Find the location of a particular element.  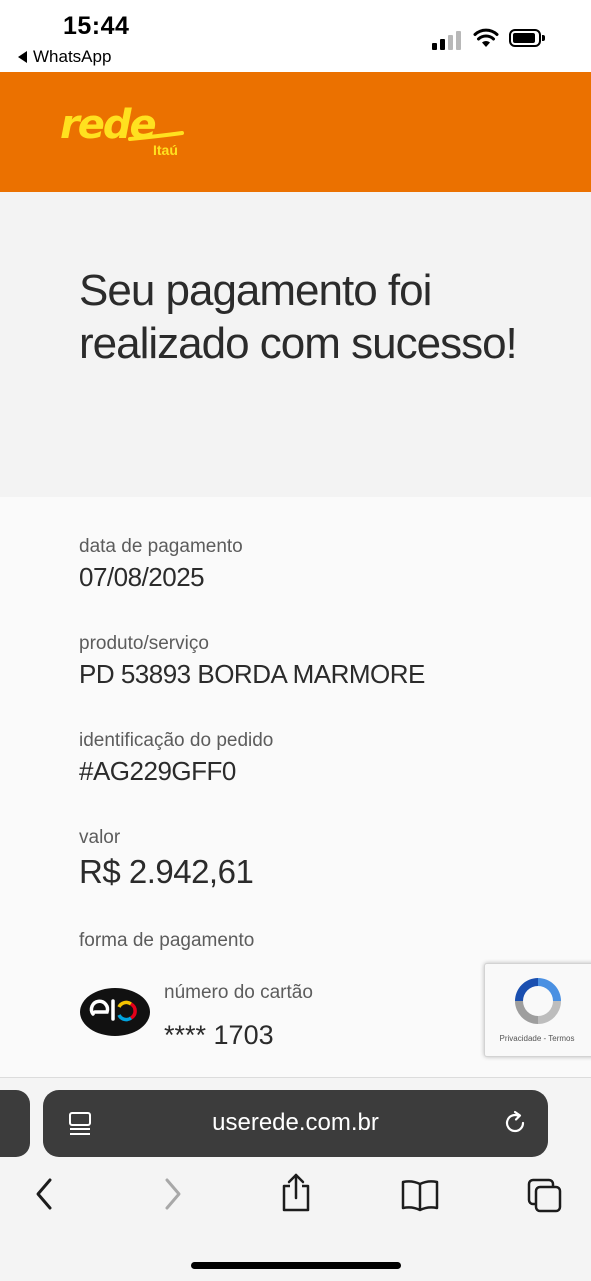

payment-date-field: data de pagamento 07/08/2025 is located at coordinates (161, 564).